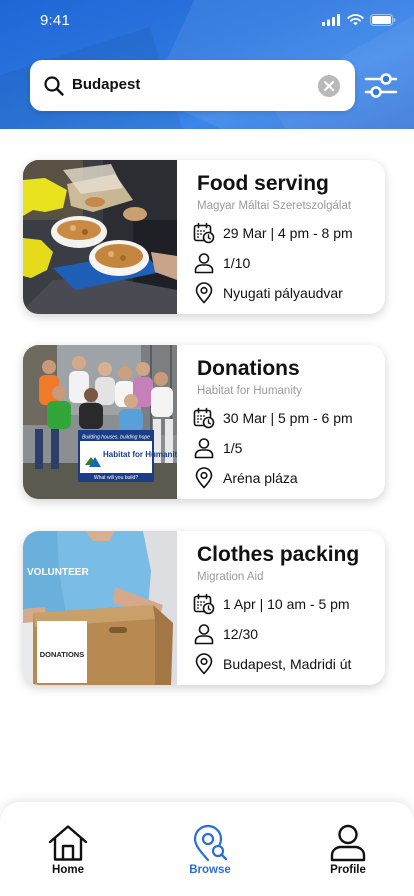  I want to click on event-spots: 12/30, so click(241, 634).